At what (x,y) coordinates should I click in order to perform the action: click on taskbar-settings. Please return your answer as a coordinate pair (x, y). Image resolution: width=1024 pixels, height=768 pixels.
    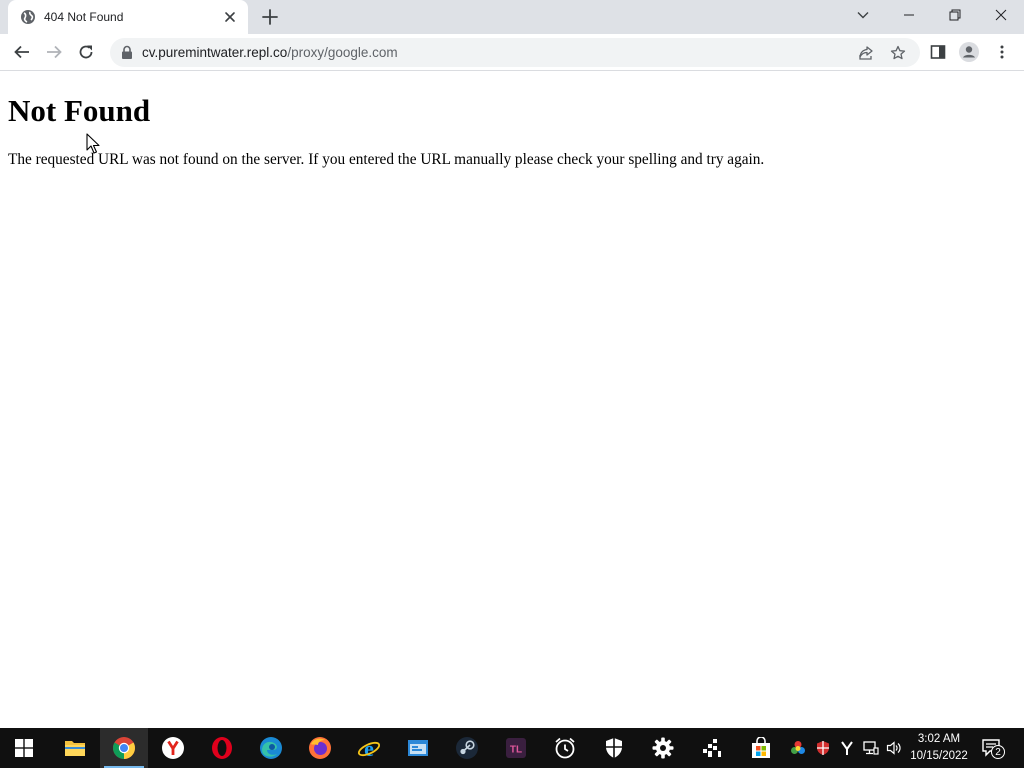
    Looking at the image, I should click on (663, 748).